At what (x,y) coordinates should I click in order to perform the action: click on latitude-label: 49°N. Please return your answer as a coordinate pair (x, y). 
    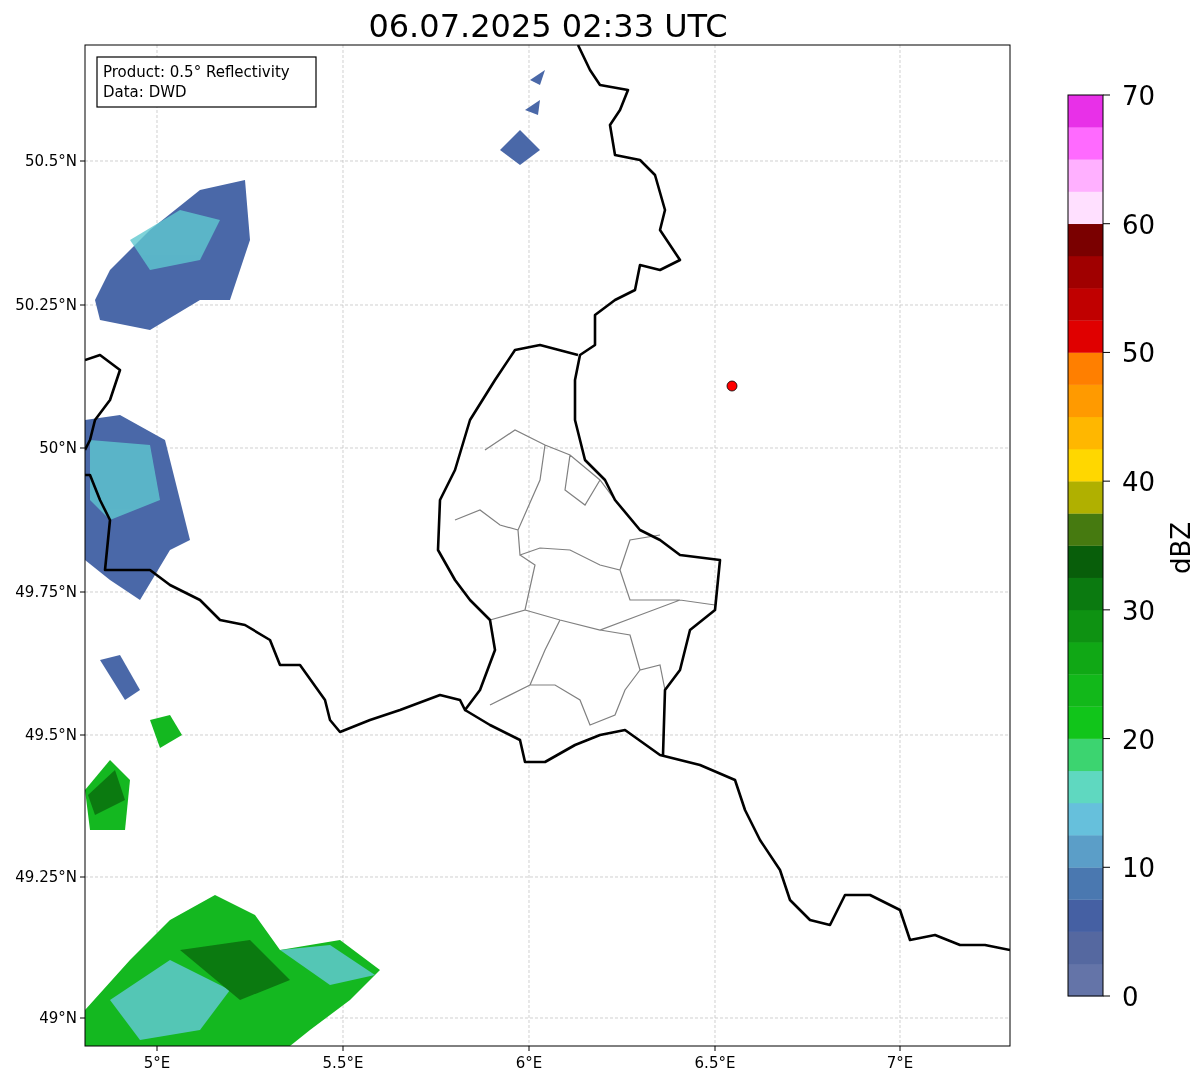
    Looking at the image, I should click on (58, 1018).